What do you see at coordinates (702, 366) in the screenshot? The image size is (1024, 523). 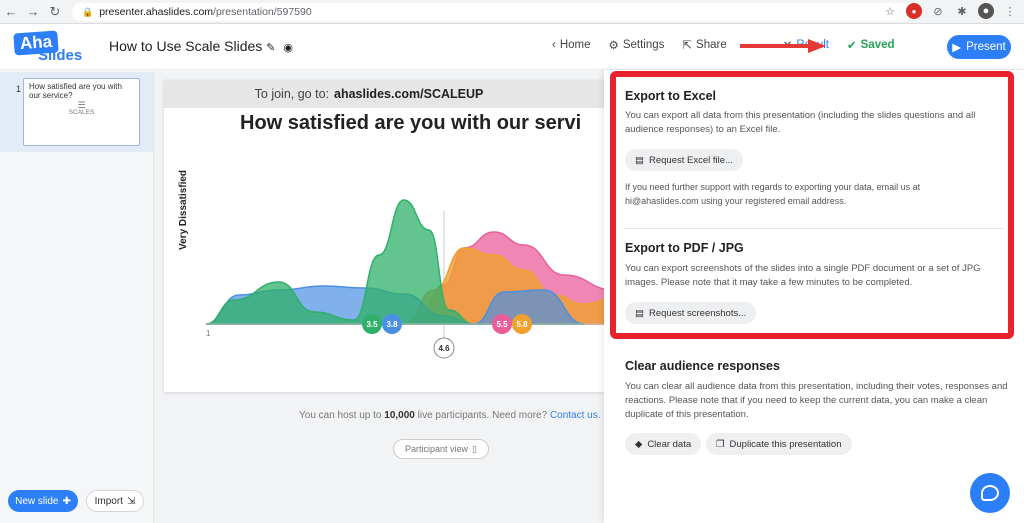 I see `clear-responses-title: Clear audience responses` at bounding box center [702, 366].